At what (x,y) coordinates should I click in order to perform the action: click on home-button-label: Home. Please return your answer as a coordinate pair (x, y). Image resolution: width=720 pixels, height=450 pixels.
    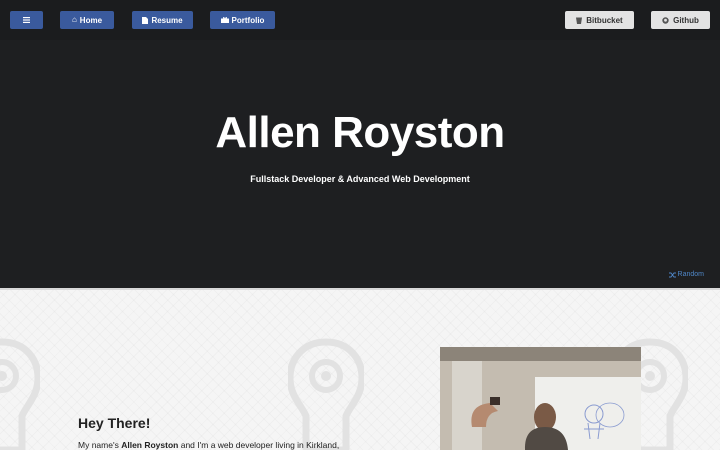
    Looking at the image, I should click on (91, 20).